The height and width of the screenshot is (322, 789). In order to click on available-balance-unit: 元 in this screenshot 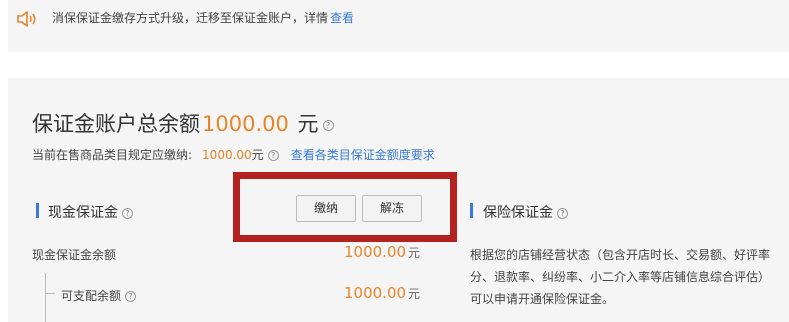, I will do `click(414, 294)`.